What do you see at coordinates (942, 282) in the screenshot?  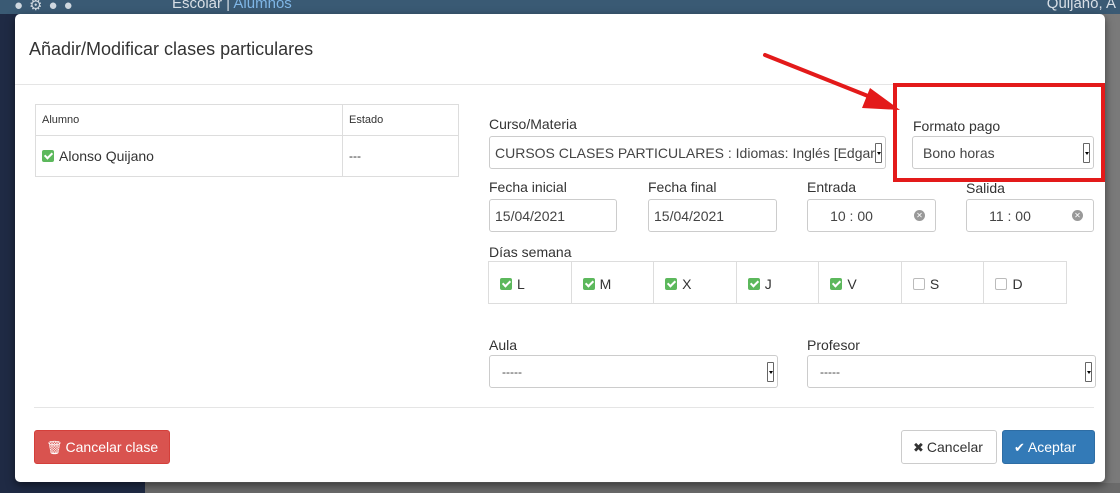 I see `day-checkbox-s: S` at bounding box center [942, 282].